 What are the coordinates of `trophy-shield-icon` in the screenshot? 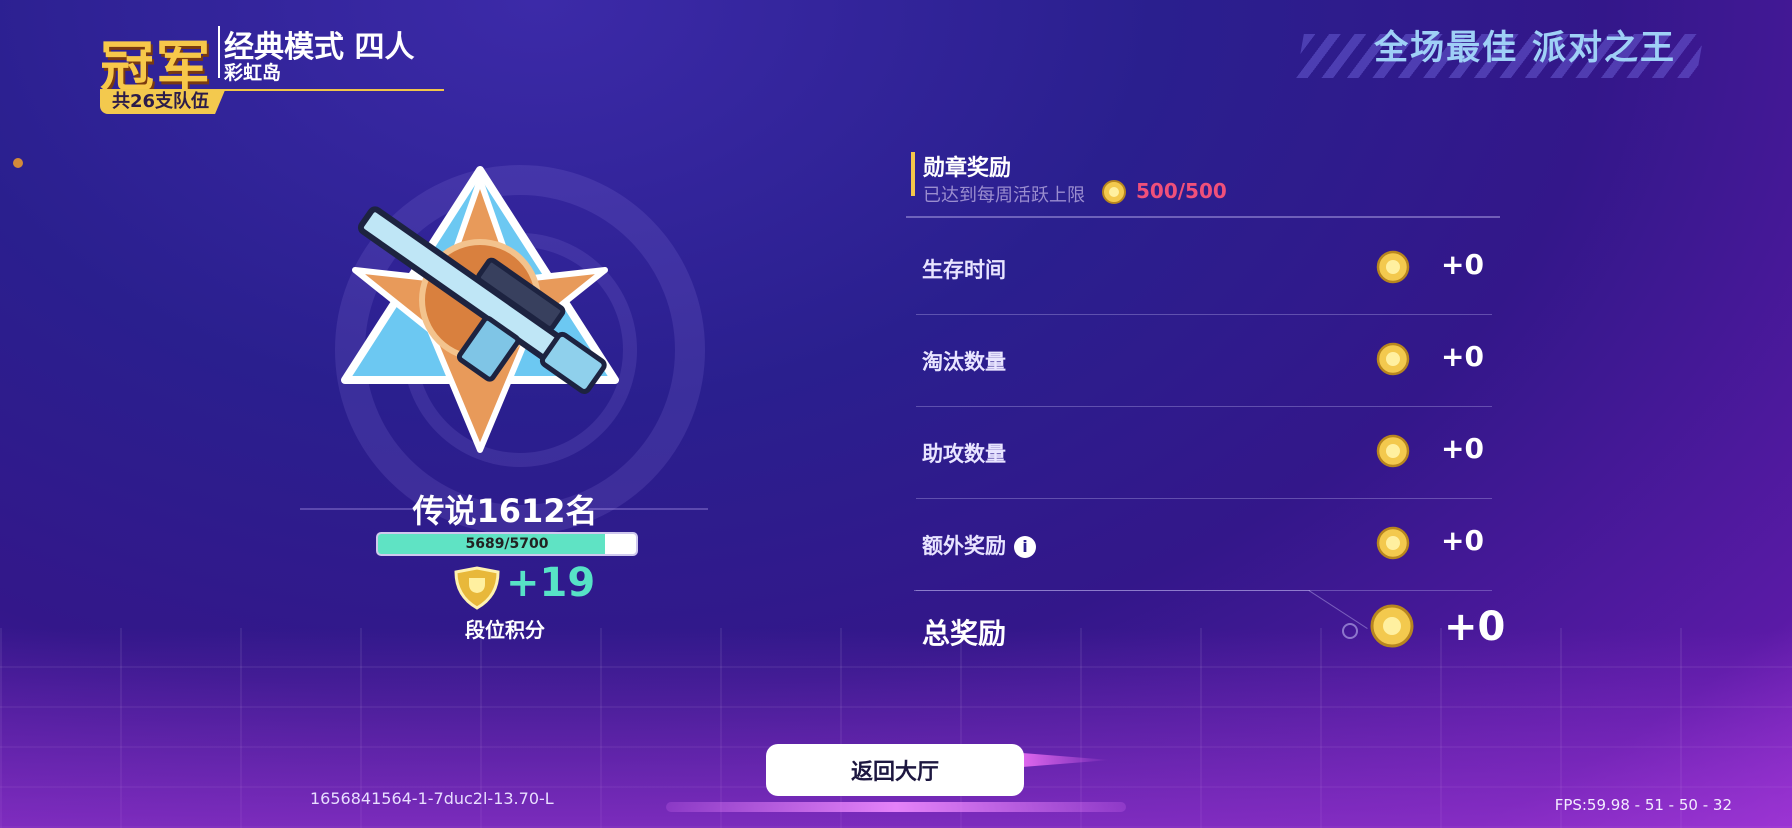 It's located at (477, 588).